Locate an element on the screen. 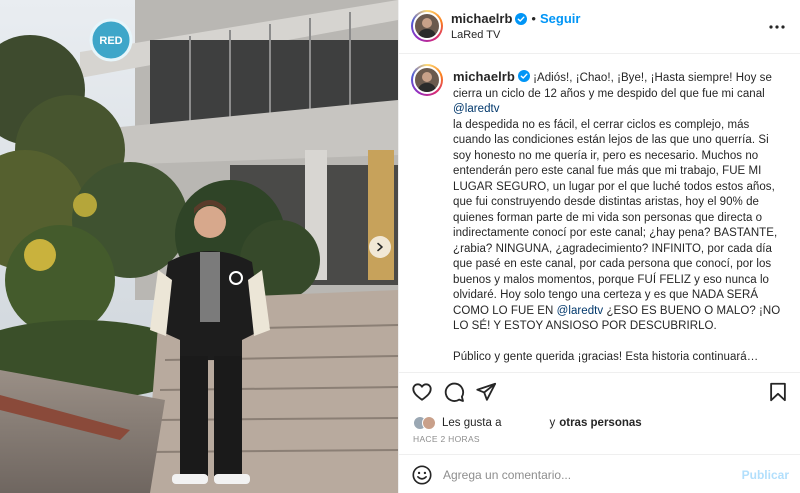 This screenshot has width=800, height=493. liker-avatar is located at coordinates (429, 423).